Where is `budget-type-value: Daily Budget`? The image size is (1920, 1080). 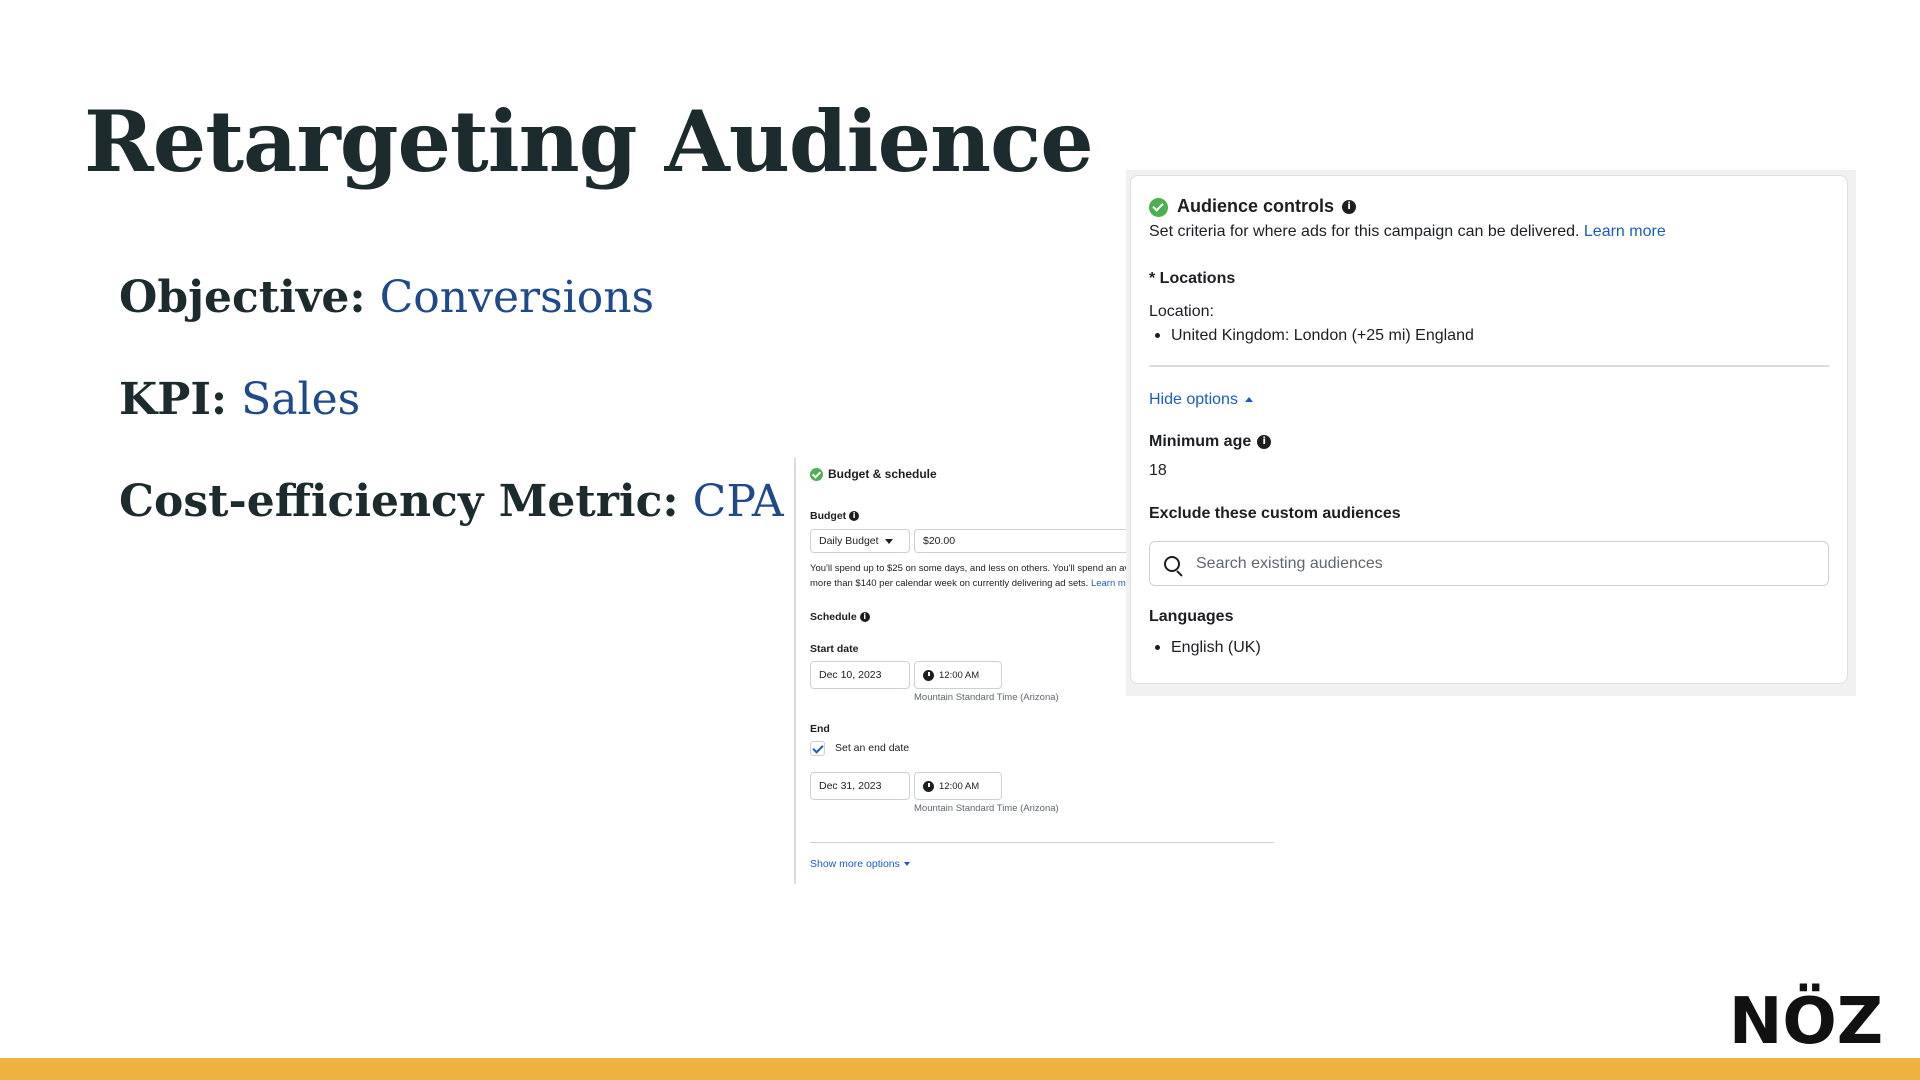
budget-type-value: Daily Budget is located at coordinates (849, 541).